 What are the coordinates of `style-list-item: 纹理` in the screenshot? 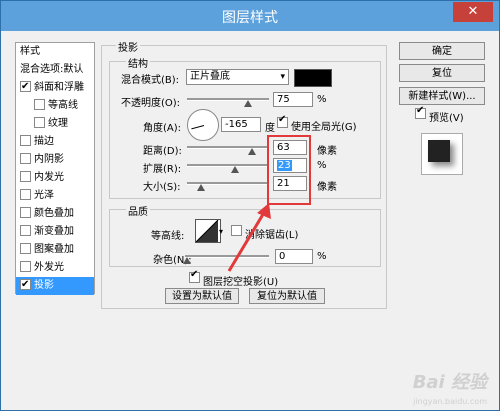 It's located at (55, 124).